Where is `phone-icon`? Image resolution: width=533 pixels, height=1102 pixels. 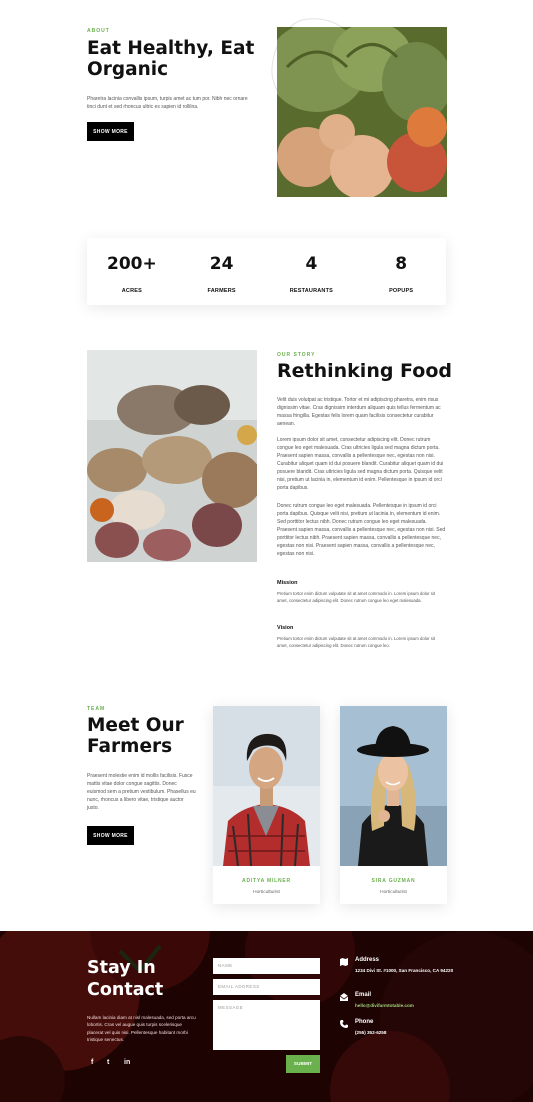 phone-icon is located at coordinates (344, 1024).